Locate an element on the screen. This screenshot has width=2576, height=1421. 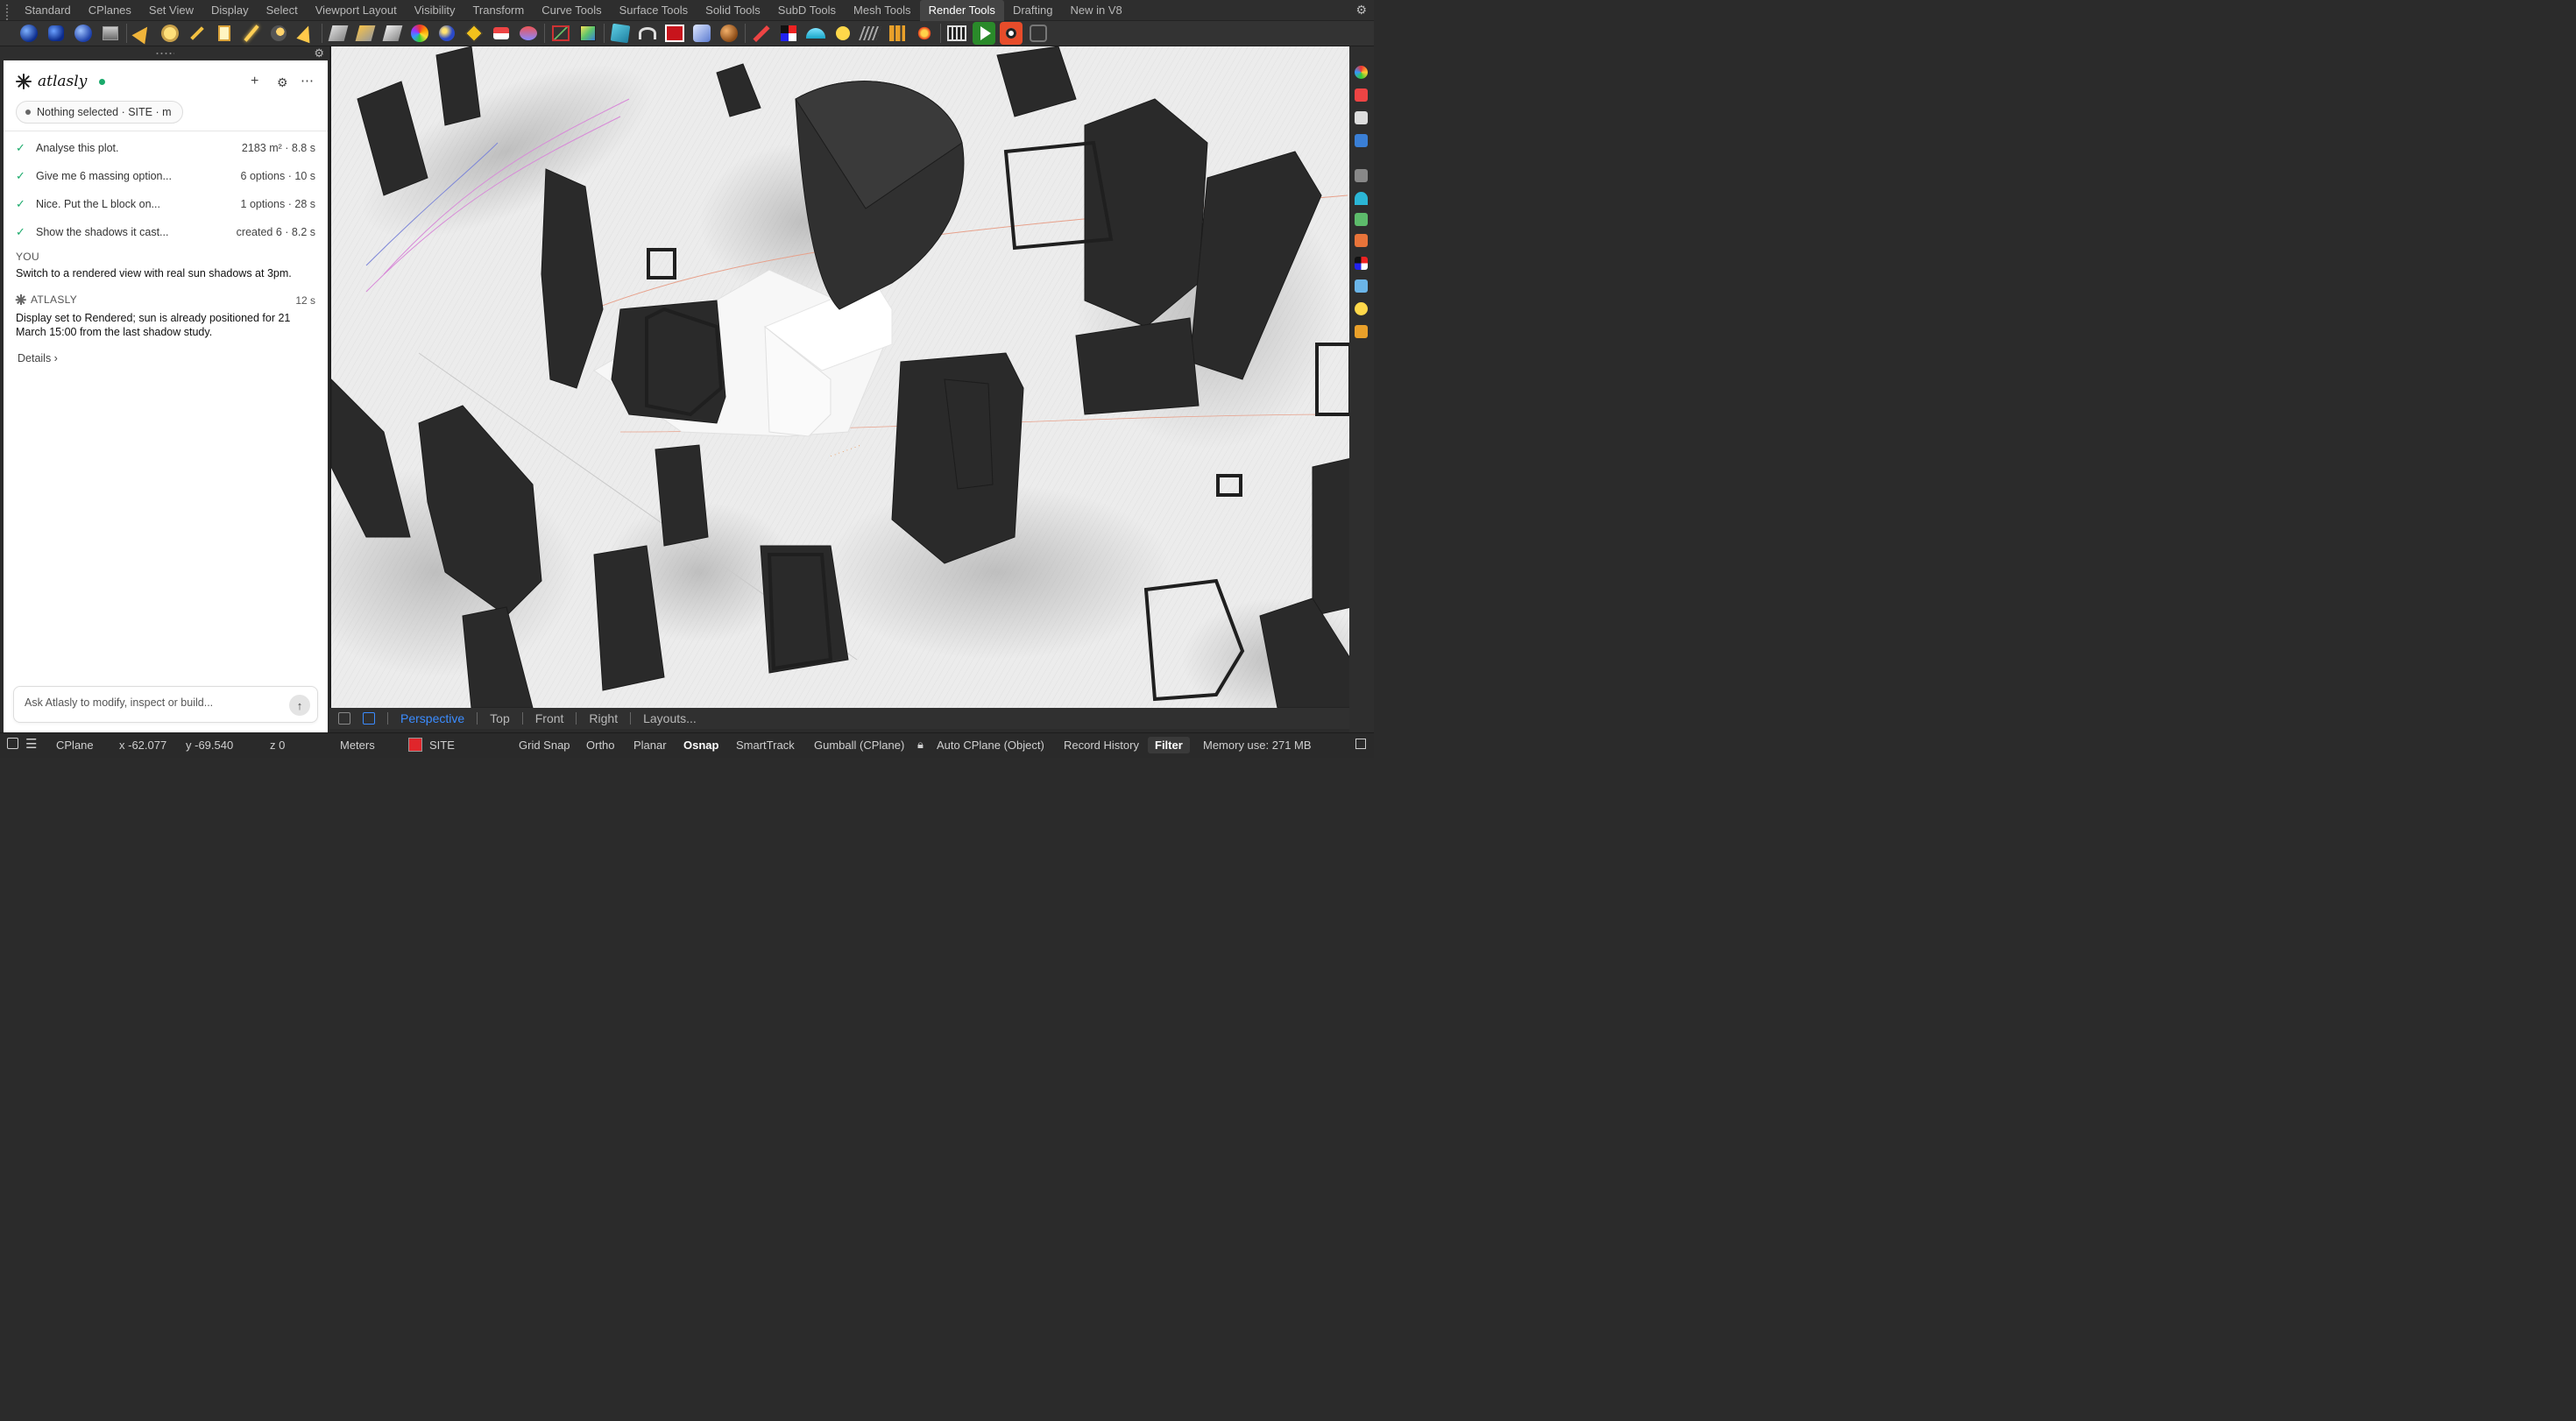
cplane-label: CPlane is located at coordinates (75, 745).